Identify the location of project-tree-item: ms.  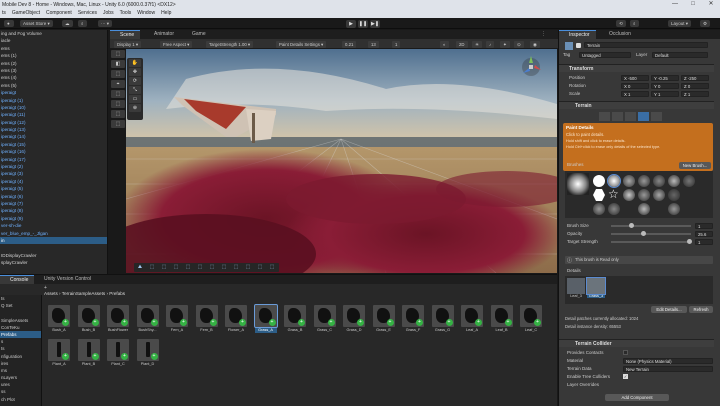
(20, 370).